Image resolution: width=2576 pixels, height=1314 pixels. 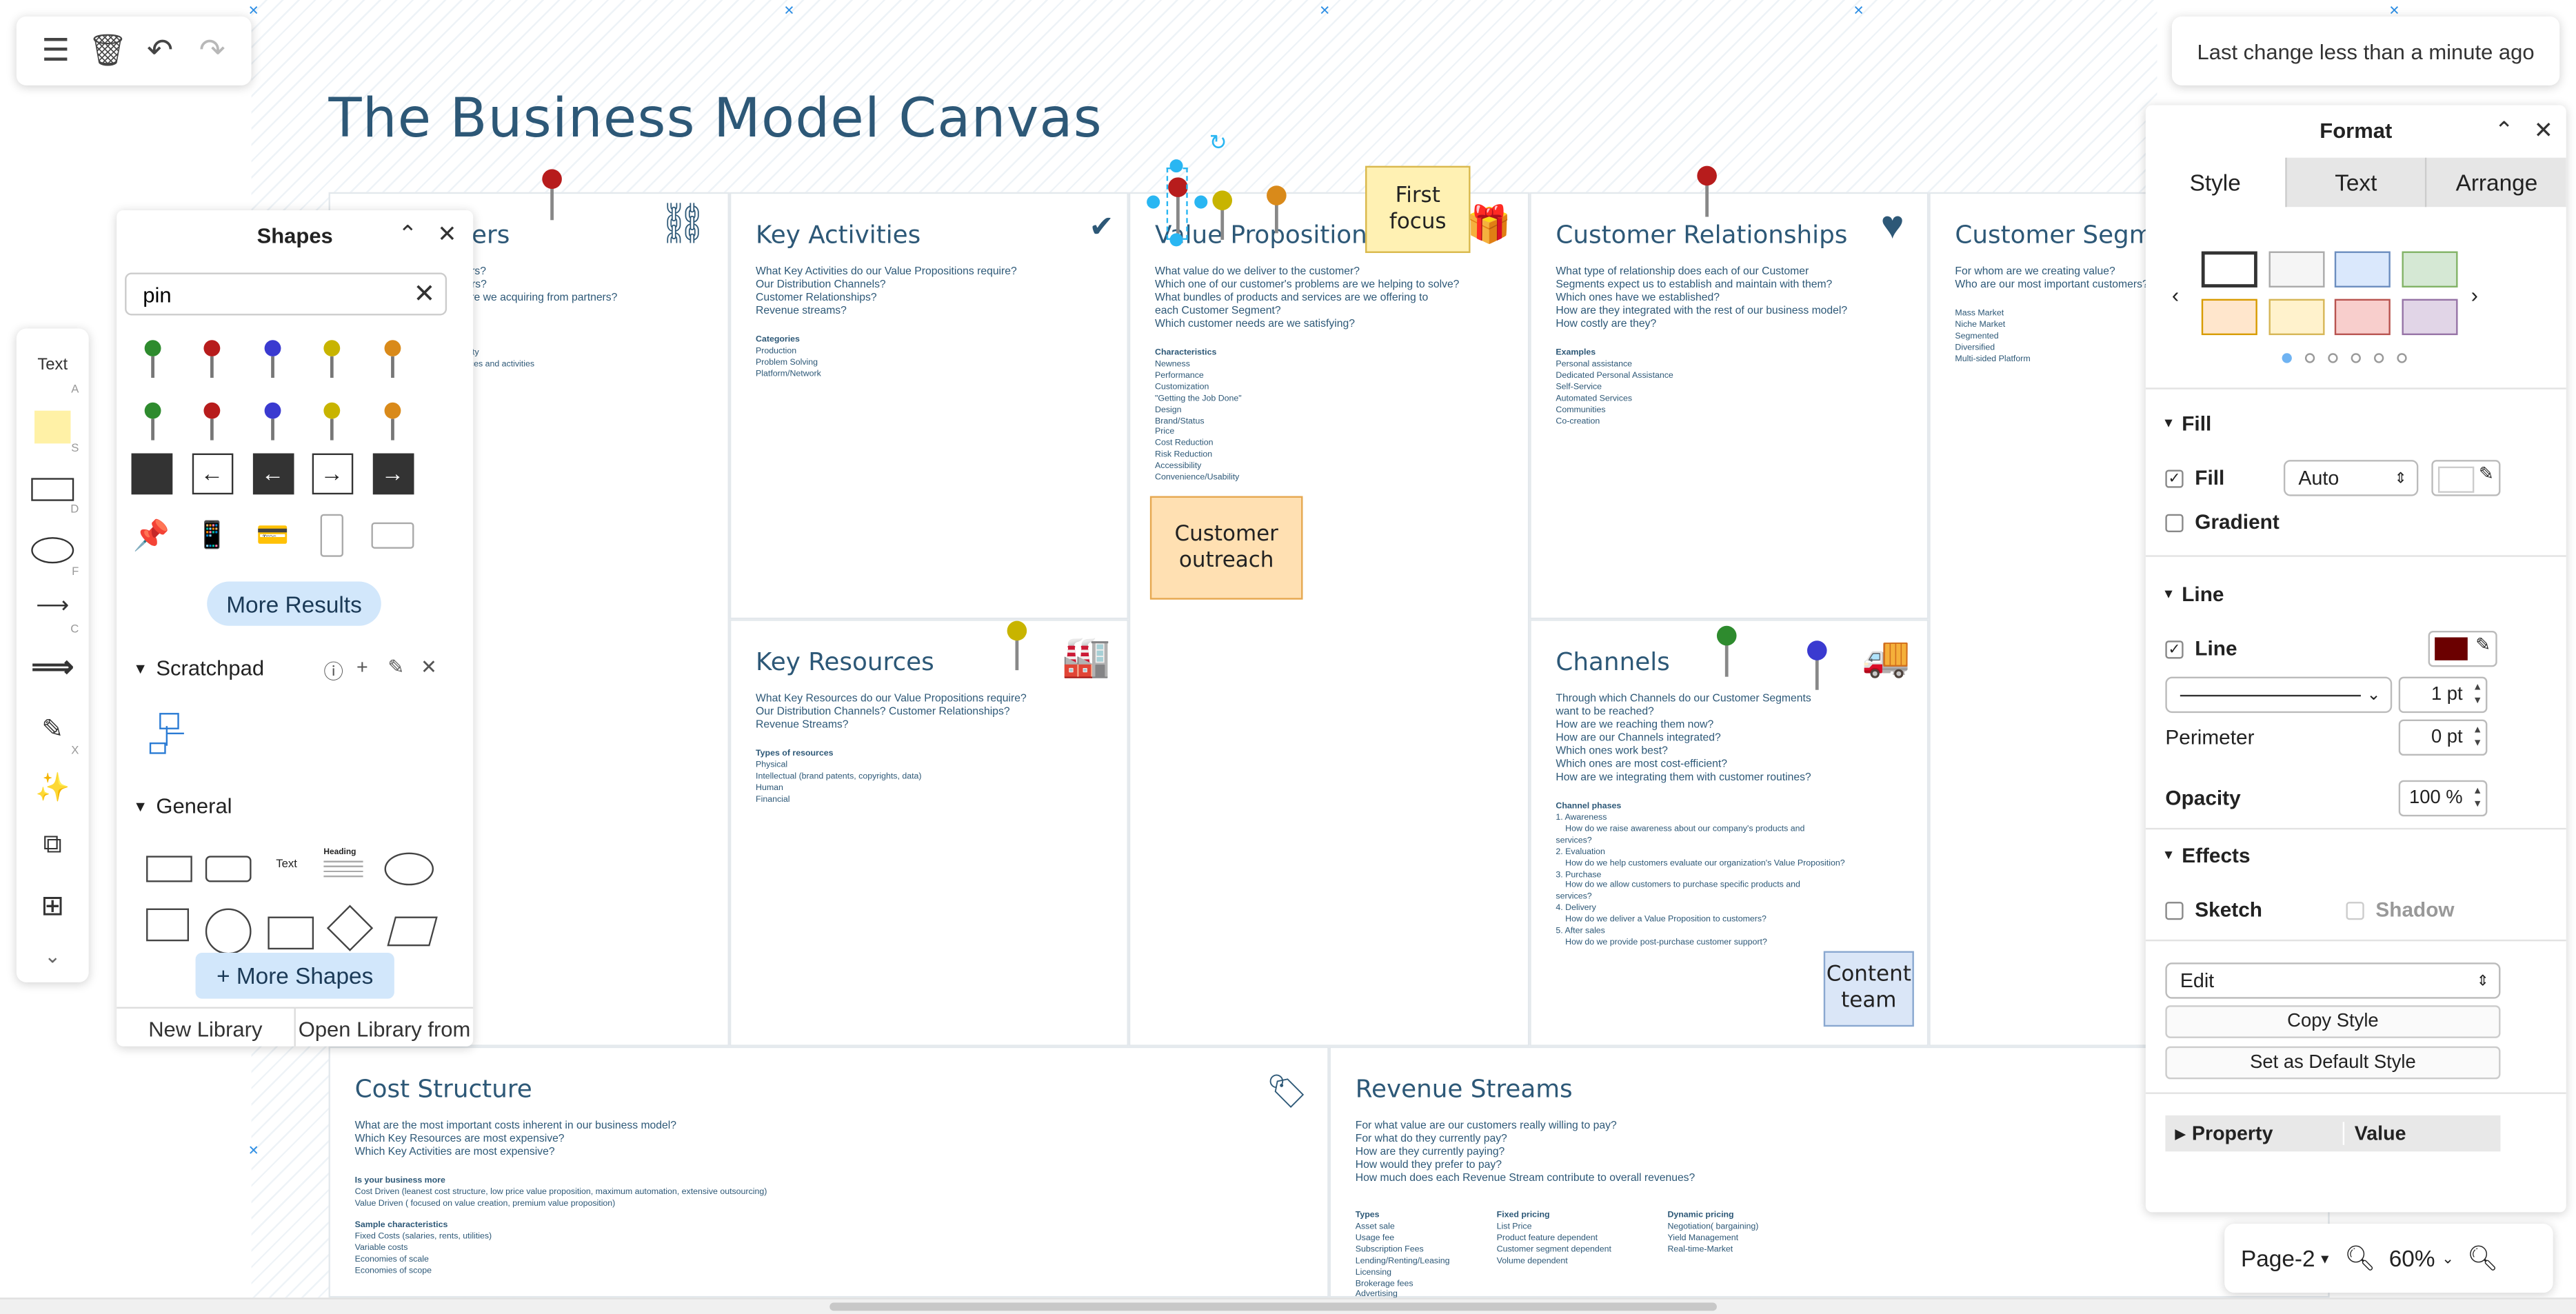 I want to click on add-icon: +, so click(x=362, y=667).